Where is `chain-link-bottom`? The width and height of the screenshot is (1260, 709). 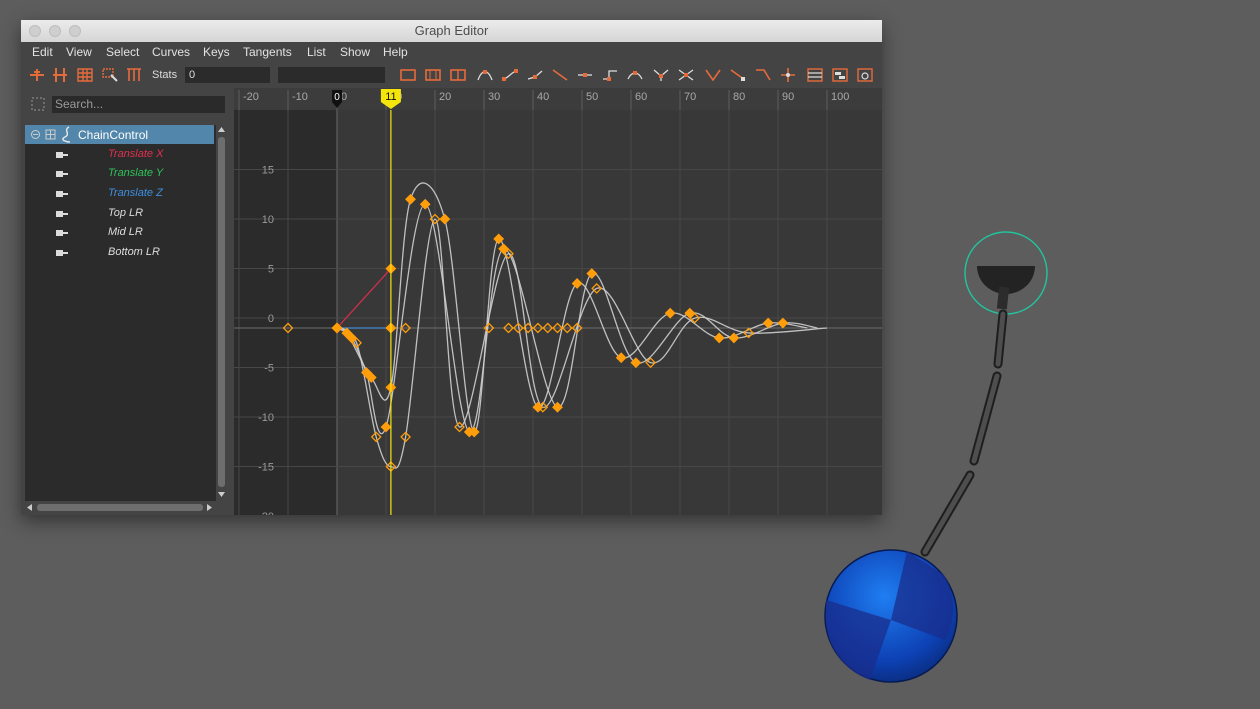 chain-link-bottom is located at coordinates (947, 513).